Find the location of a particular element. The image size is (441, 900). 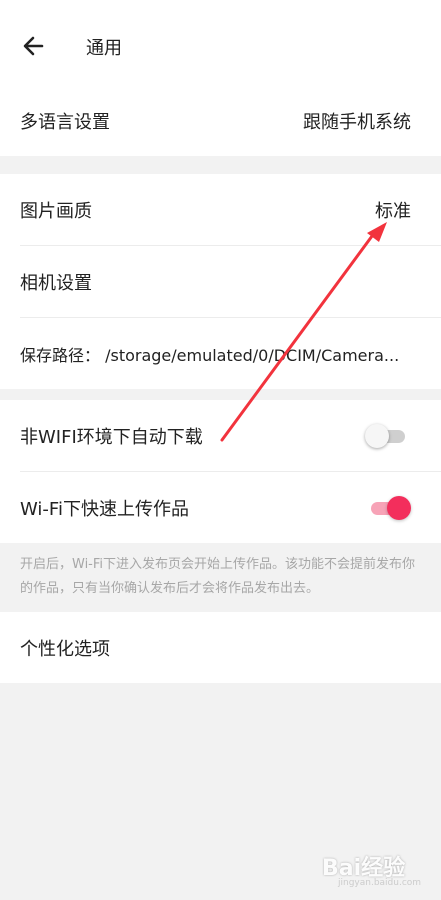

watermark-url: jingyan.baidu.com is located at coordinates (380, 883).